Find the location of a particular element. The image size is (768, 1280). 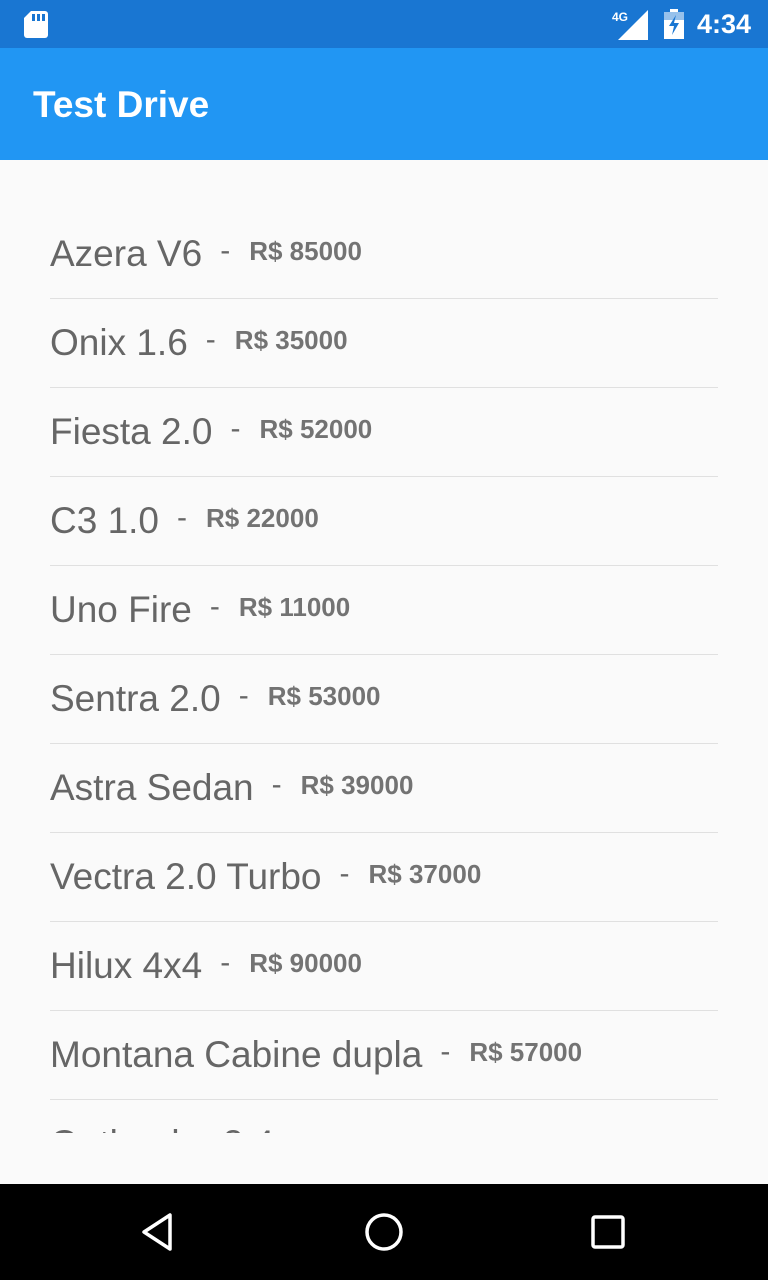

sd-card-icon is located at coordinates (36, 24).